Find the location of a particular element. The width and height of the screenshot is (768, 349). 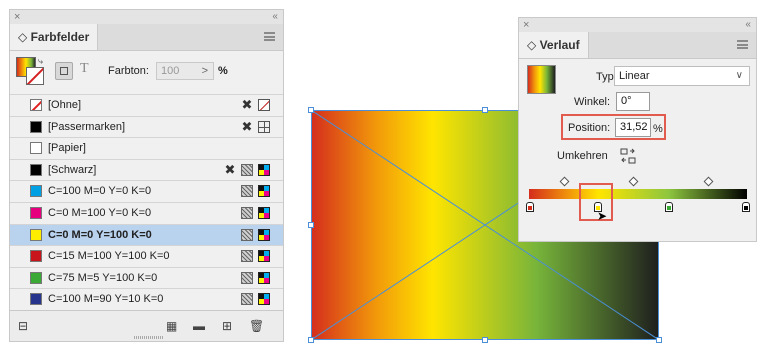

swatch-row: C=0 M=0 Y=100 K=0 is located at coordinates (146, 234).